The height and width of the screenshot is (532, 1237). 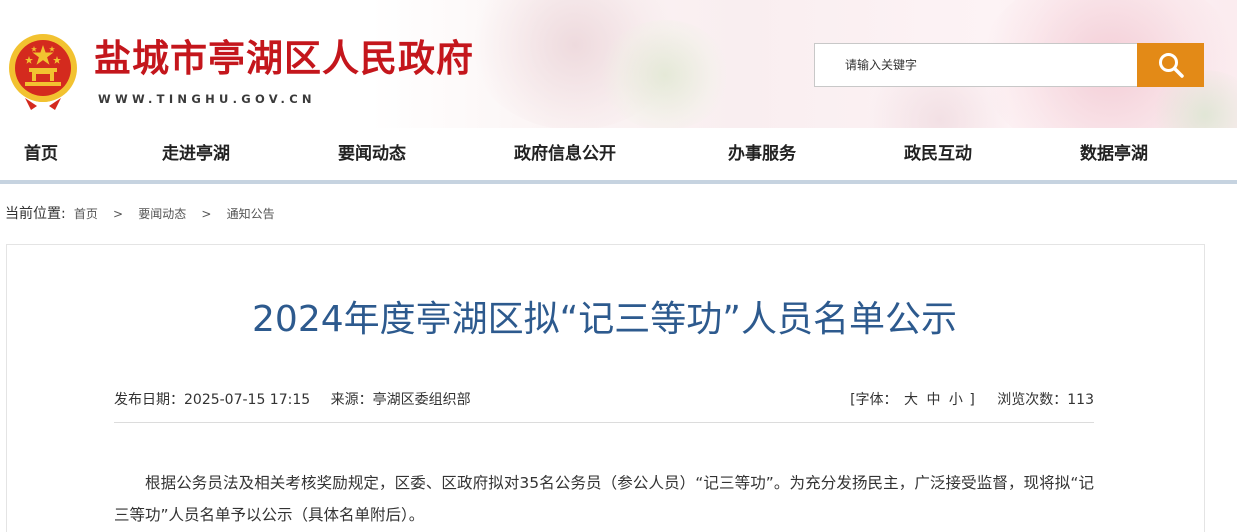 I want to click on article-meta-left: 发布日期：2025-07-15 17:15 来源：亭湖区委组织部, so click(x=292, y=400).